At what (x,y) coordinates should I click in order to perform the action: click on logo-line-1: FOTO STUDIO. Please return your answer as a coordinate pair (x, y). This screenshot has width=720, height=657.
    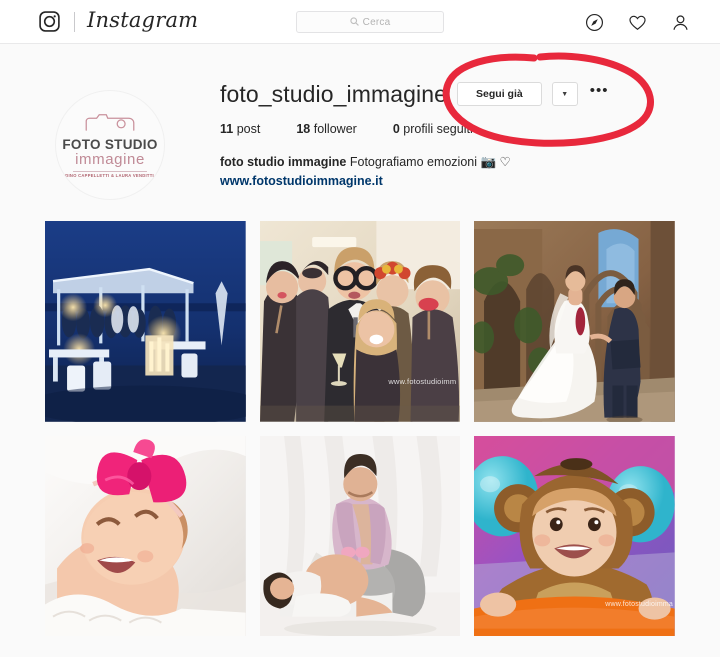
    Looking at the image, I should click on (110, 145).